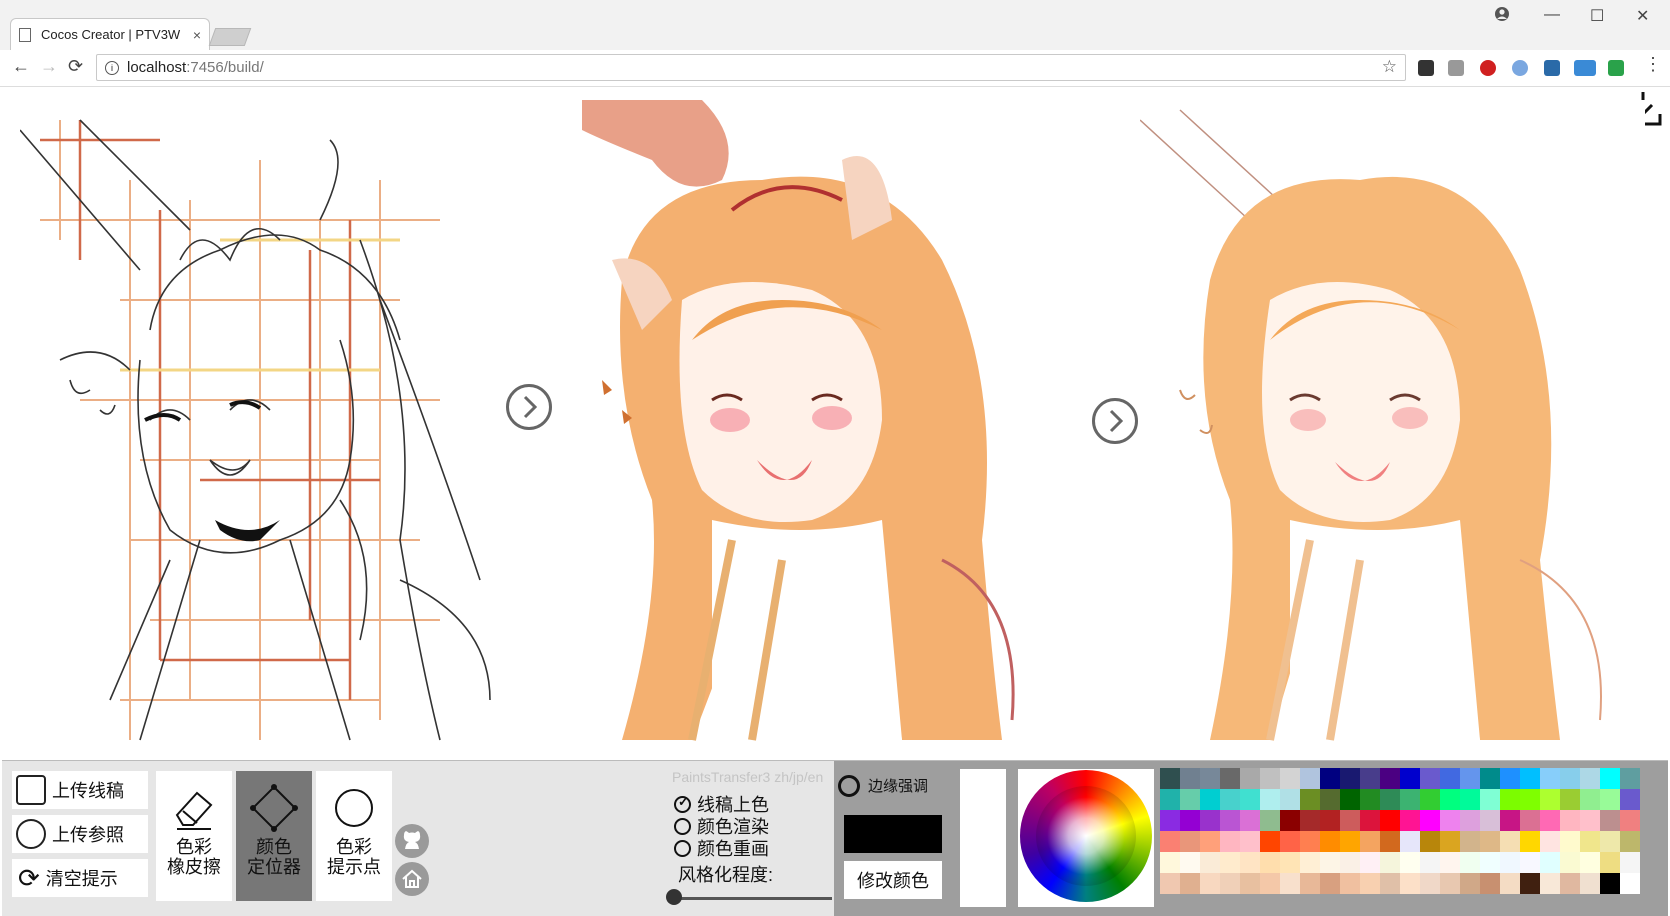 This screenshot has width=1670, height=916. What do you see at coordinates (1552, 15) in the screenshot?
I see `minimize-button: —` at bounding box center [1552, 15].